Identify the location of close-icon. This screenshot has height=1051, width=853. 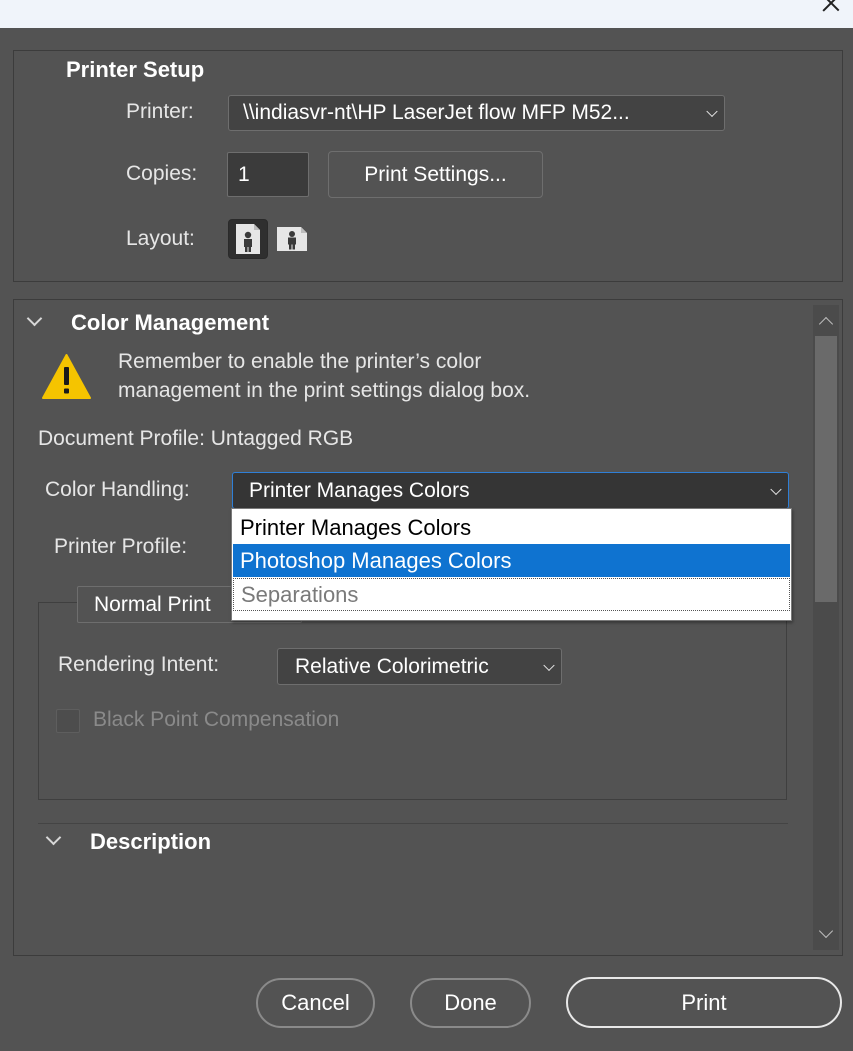
(831, 7).